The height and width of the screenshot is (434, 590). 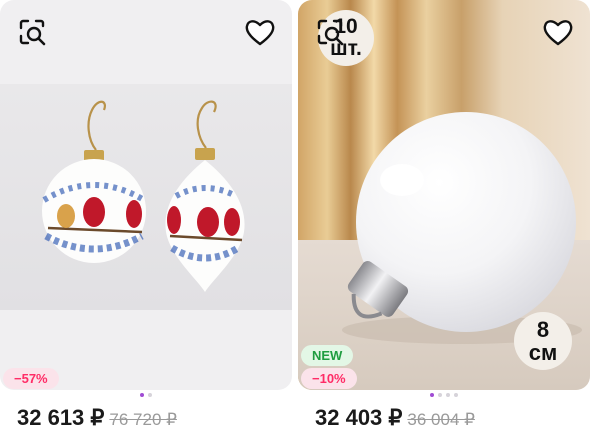 I want to click on discount-badge: −10%, so click(x=329, y=378).